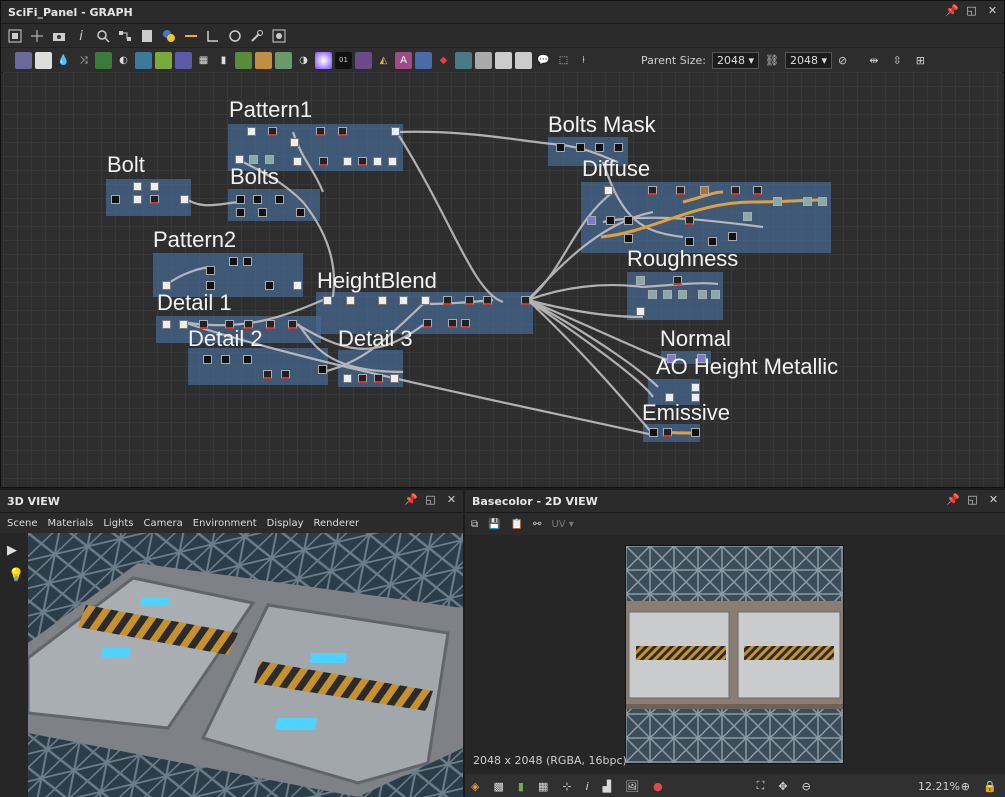  Describe the element at coordinates (257, 36) in the screenshot. I see `wrench-icon` at that location.